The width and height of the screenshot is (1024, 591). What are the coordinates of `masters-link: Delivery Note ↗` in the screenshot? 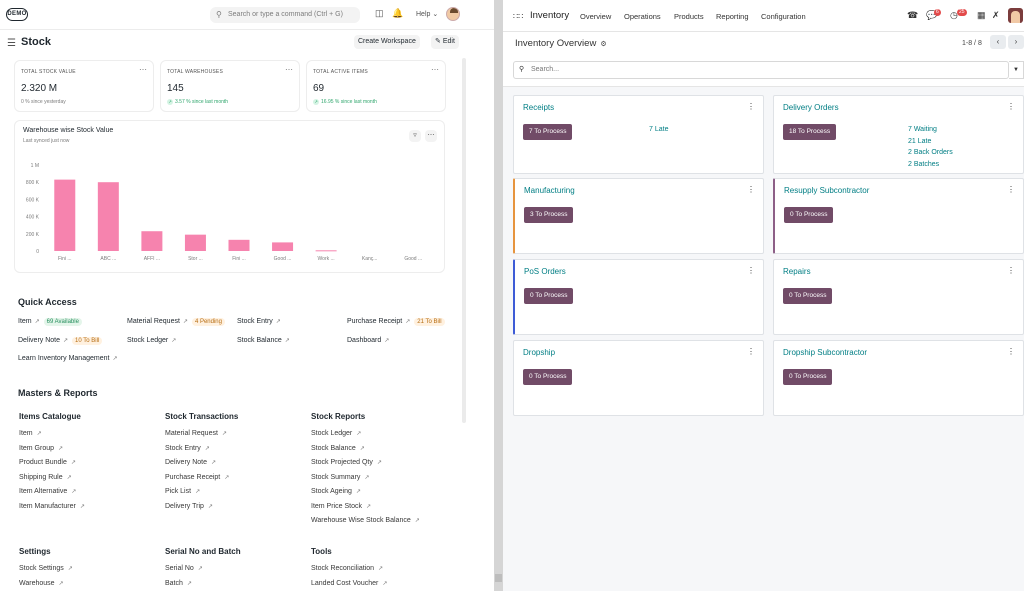 It's located at (190, 462).